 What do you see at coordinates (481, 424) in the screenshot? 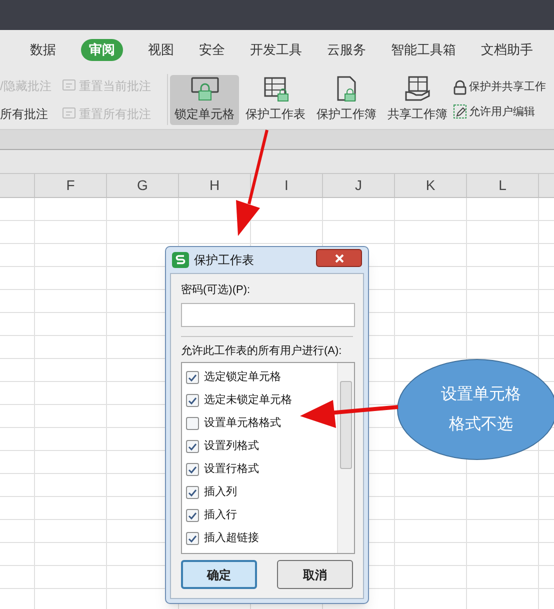
I see `callout-text: 格式不选` at bounding box center [481, 424].